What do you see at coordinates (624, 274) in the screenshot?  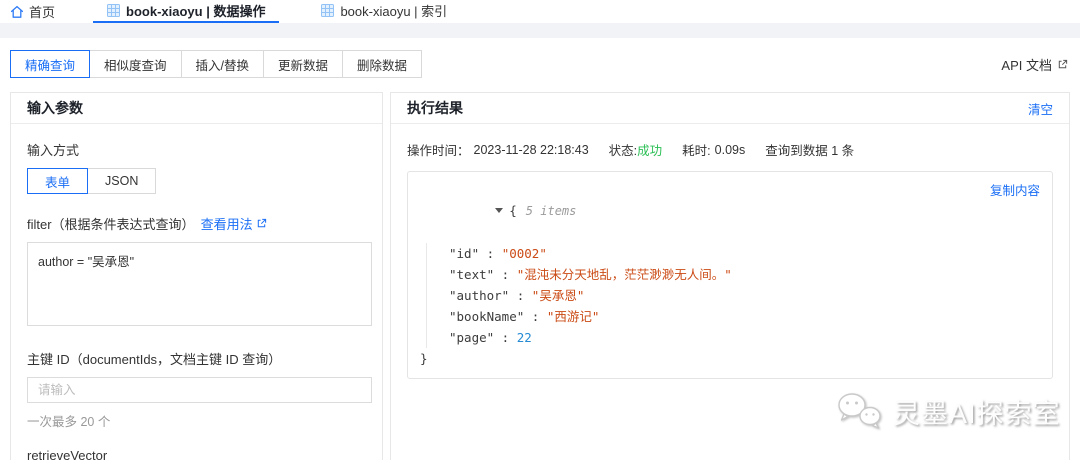 I see `json-value: "混沌未分天地乱，茫茫渺渺无人间。"` at bounding box center [624, 274].